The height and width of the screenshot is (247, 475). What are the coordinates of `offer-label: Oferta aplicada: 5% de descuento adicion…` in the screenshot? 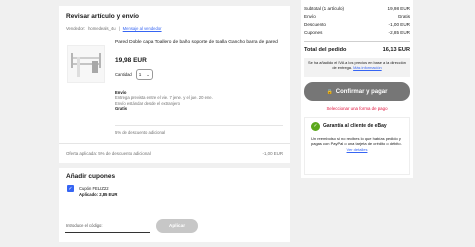 It's located at (108, 153).